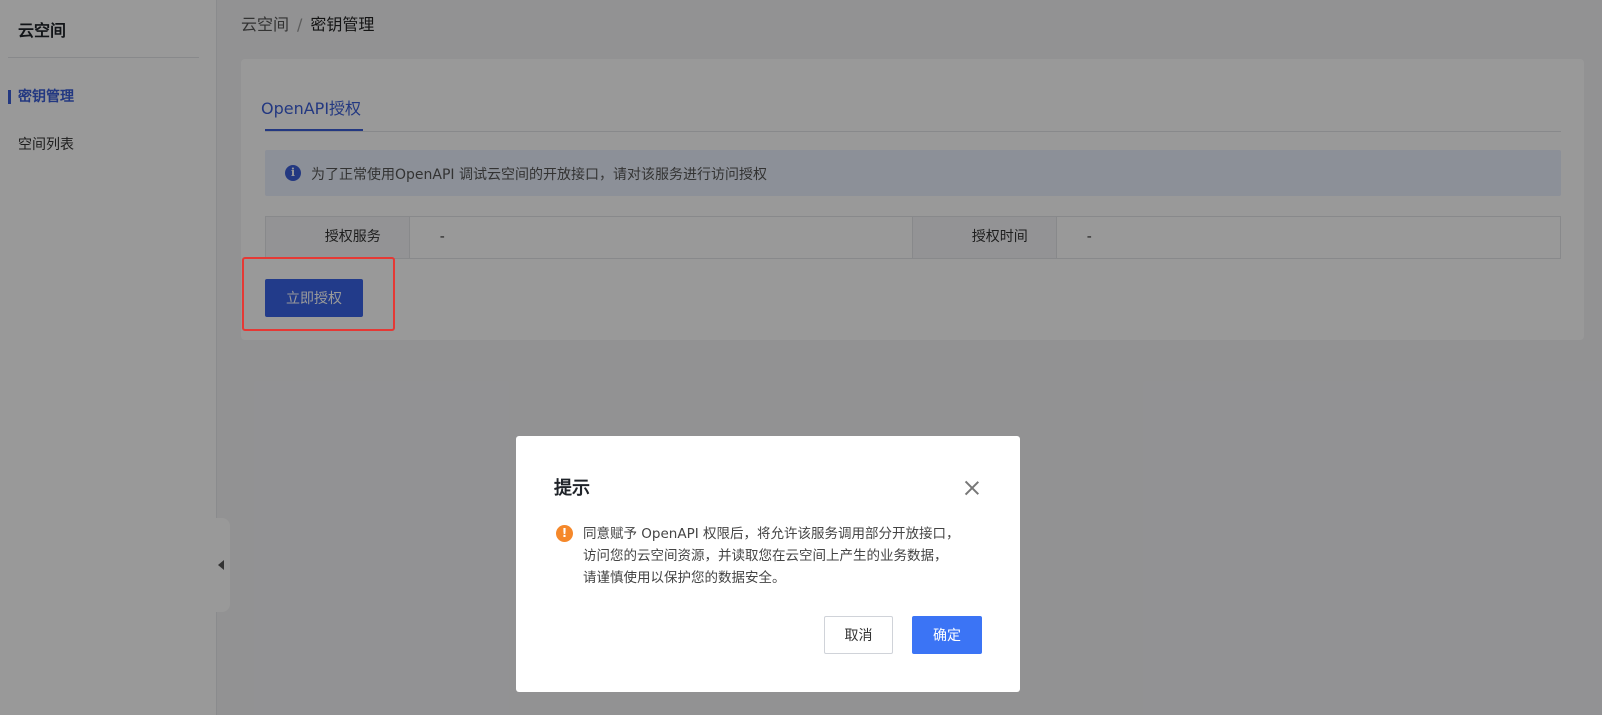  Describe the element at coordinates (972, 488) in the screenshot. I see `close-icon` at that location.